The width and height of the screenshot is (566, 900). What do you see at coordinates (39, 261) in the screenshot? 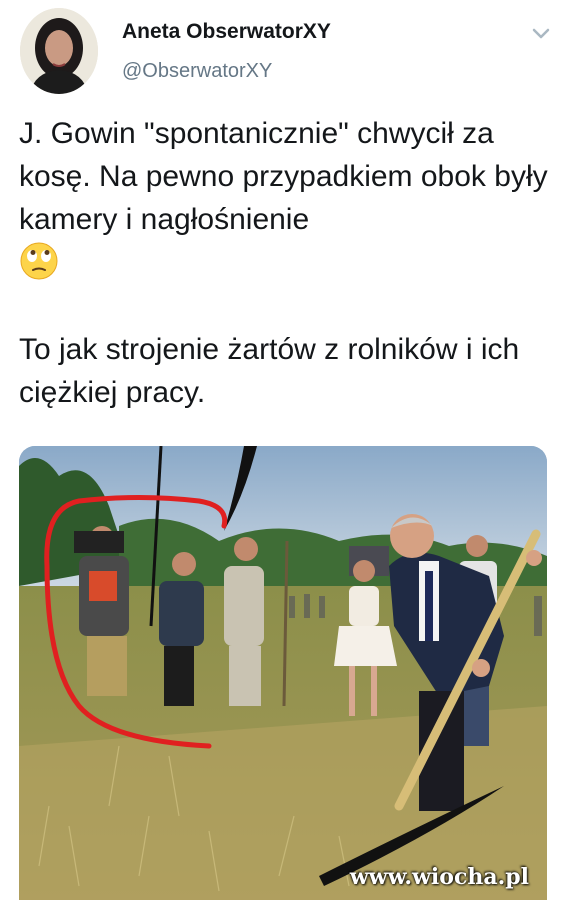
I see `face-with-rolling-eyes-icon` at bounding box center [39, 261].